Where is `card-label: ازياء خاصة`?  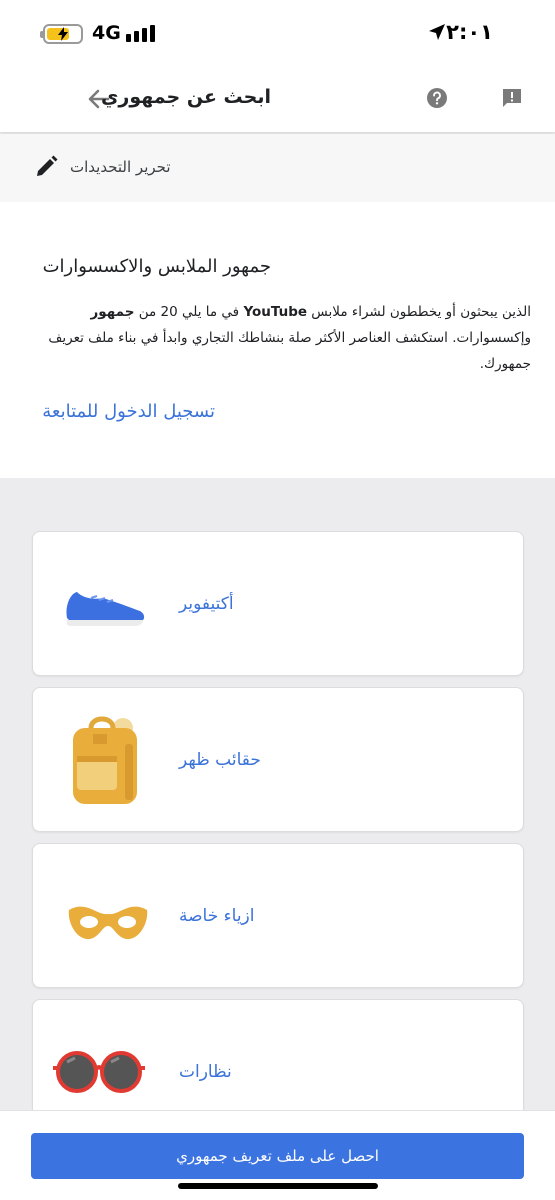 card-label: ازياء خاصة is located at coordinates (217, 916).